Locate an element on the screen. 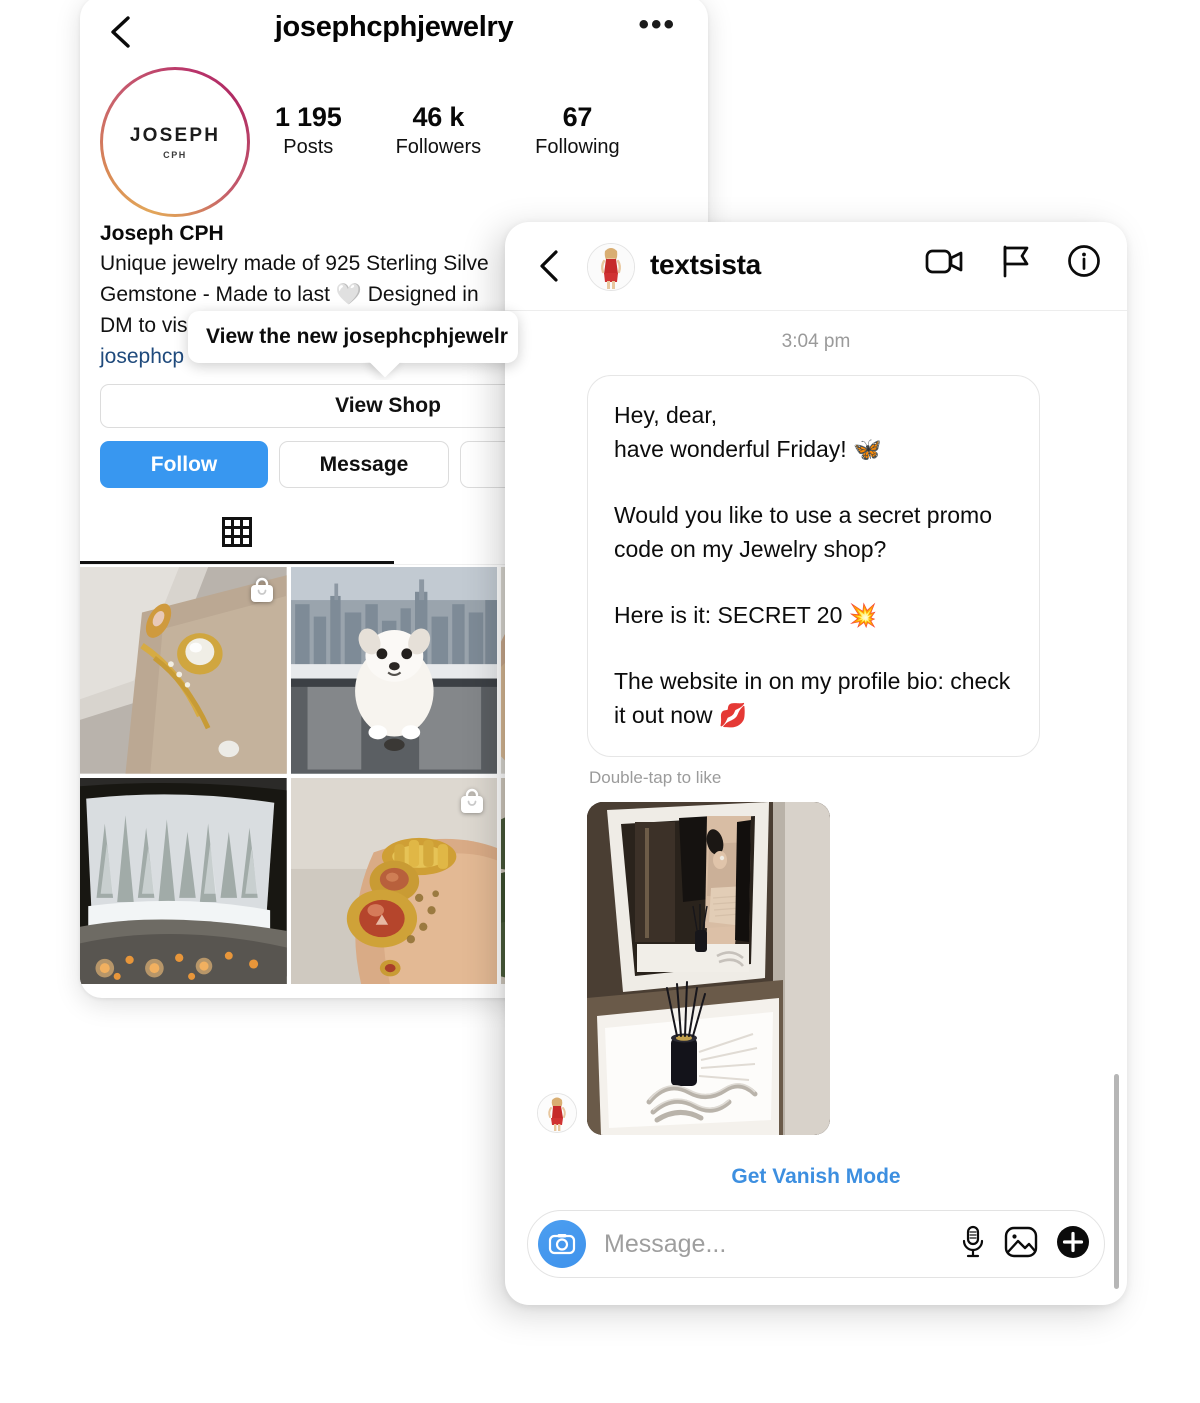  stat-posts-label: Posts is located at coordinates (308, 147).